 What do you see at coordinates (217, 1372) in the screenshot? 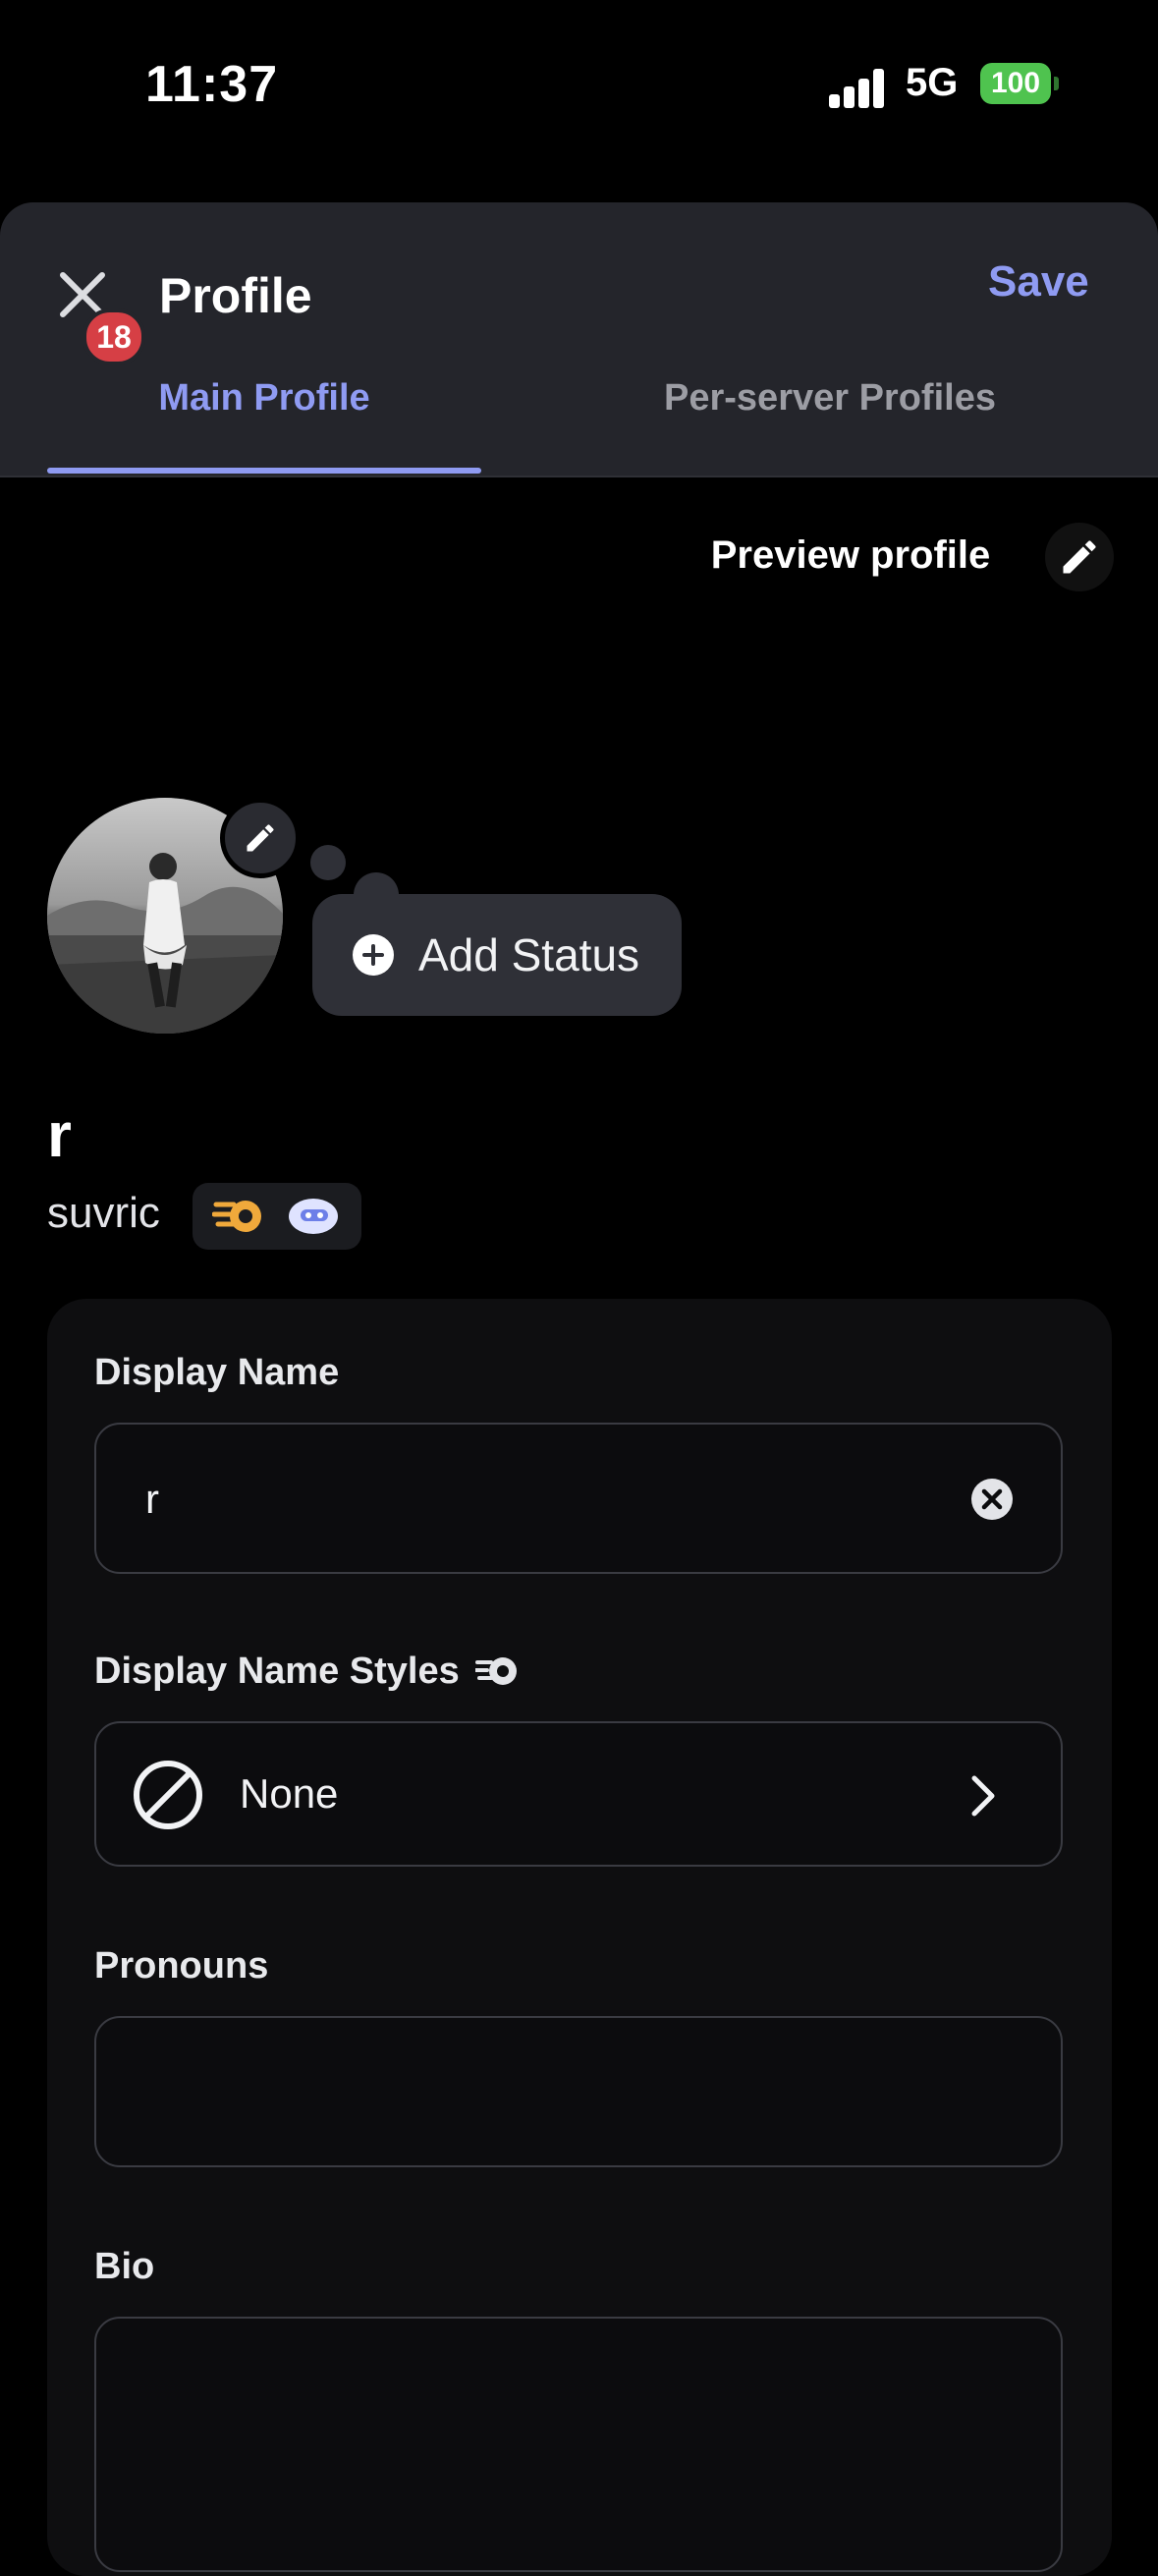
I see `display-name-label: Display Name` at bounding box center [217, 1372].